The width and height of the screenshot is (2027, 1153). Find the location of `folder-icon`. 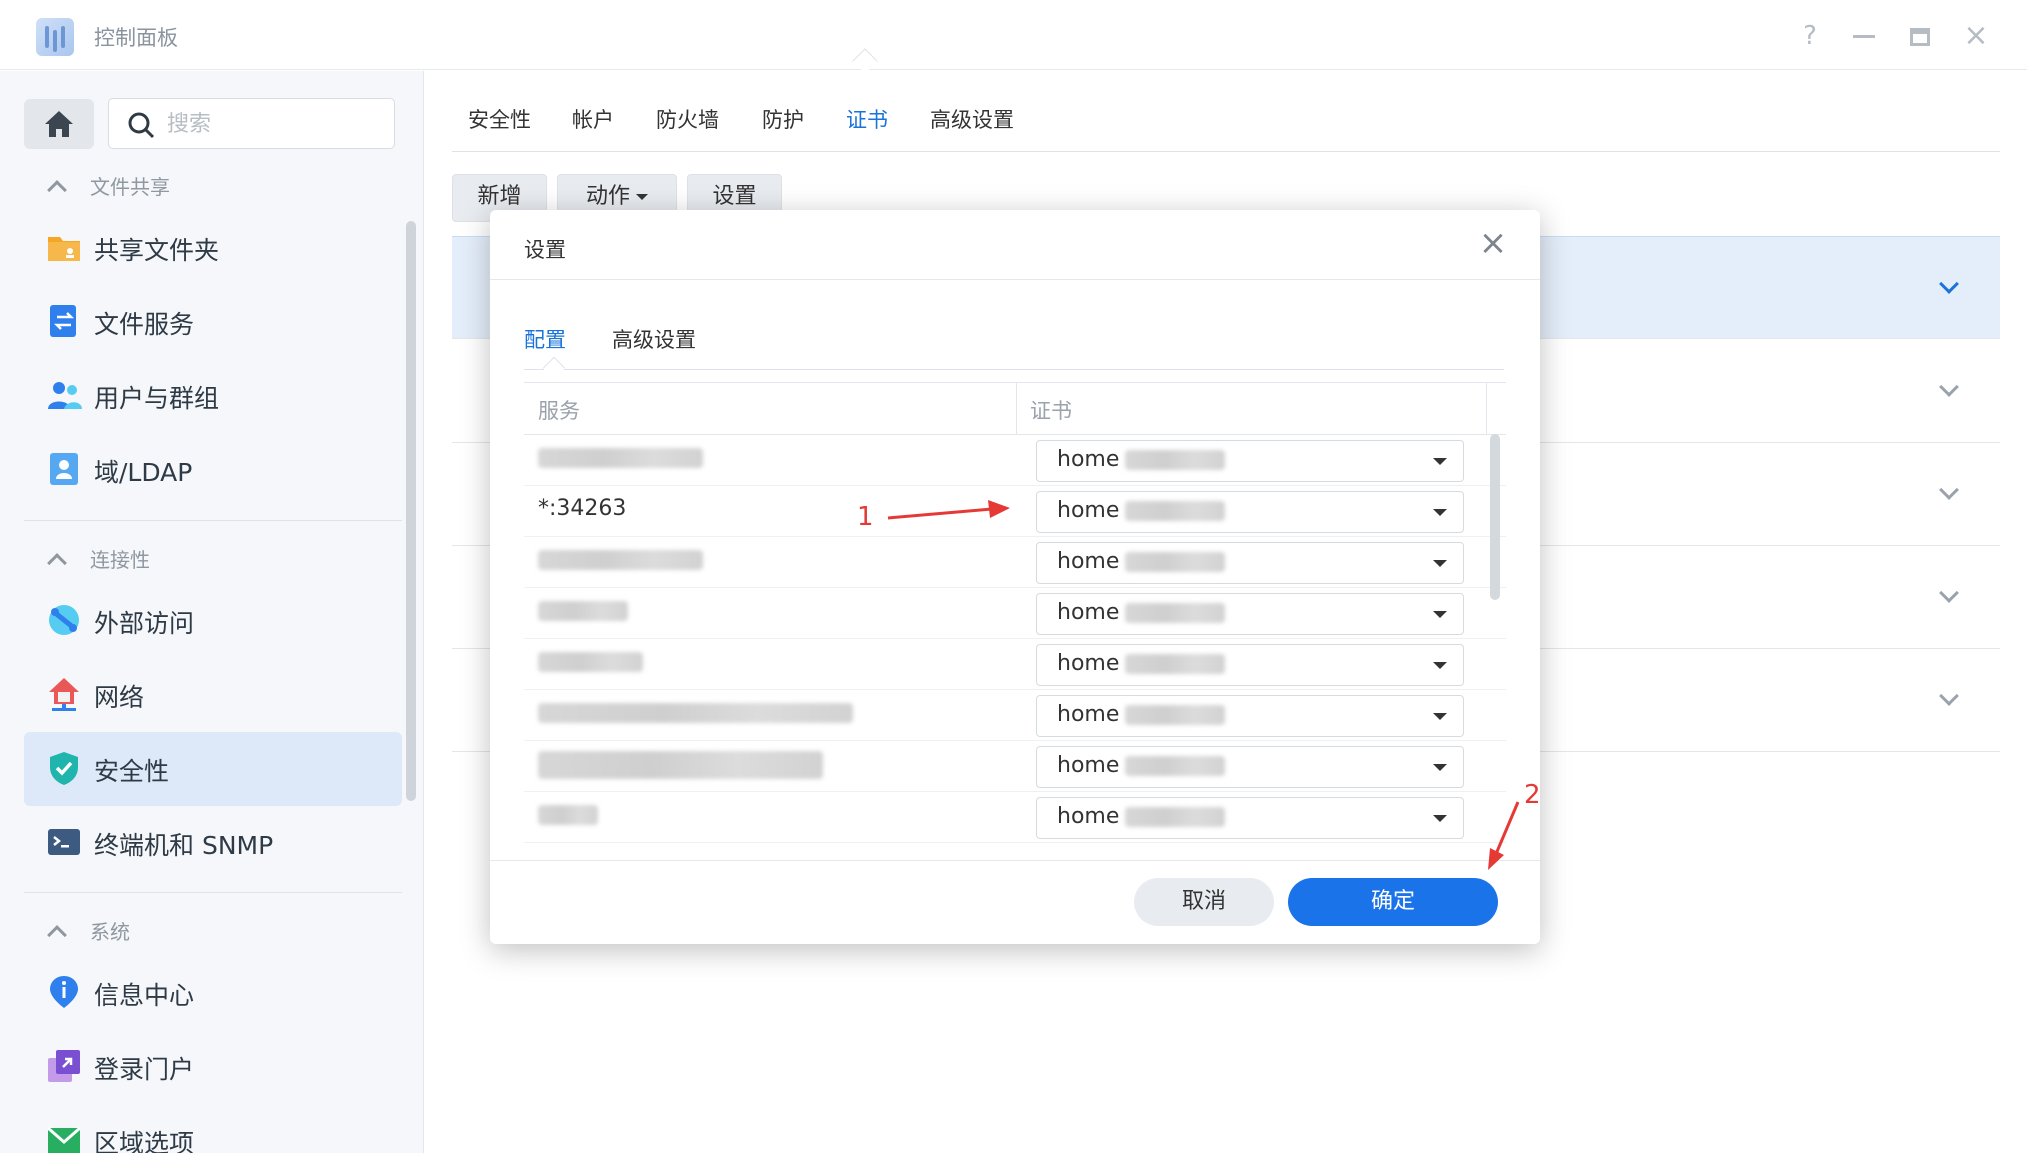

folder-icon is located at coordinates (64, 249).